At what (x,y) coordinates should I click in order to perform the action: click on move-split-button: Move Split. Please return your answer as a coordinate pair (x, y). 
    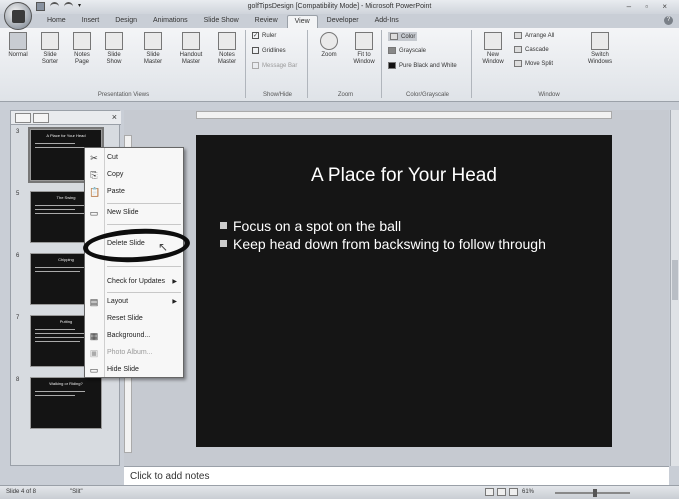
    Looking at the image, I should click on (533, 63).